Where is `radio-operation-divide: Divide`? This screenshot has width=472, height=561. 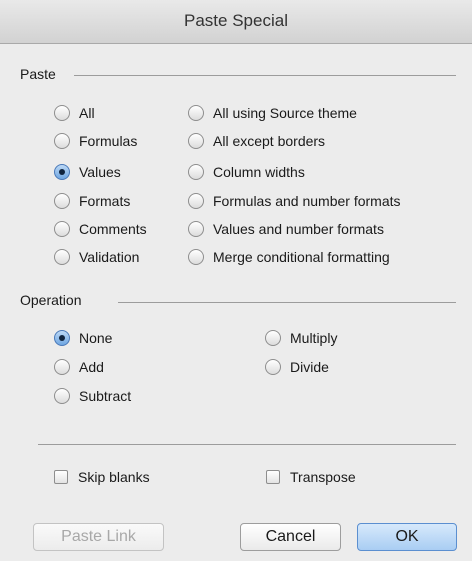 radio-operation-divide: Divide is located at coordinates (297, 367).